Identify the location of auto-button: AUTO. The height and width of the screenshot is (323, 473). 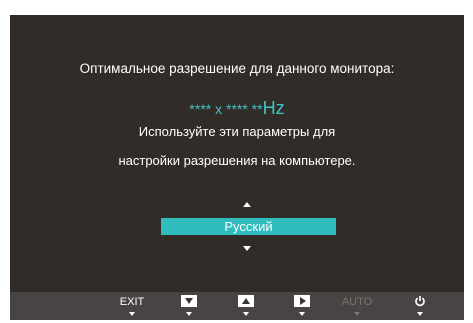
(357, 306).